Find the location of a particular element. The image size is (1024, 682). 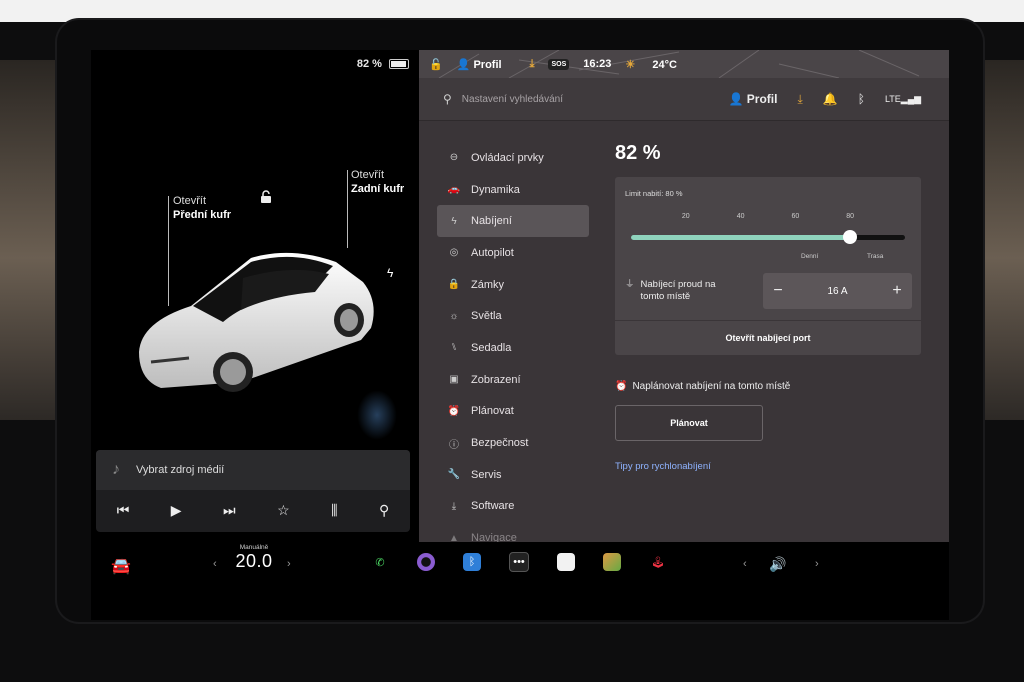

menu-label: Zobrazení is located at coordinates (496, 379).